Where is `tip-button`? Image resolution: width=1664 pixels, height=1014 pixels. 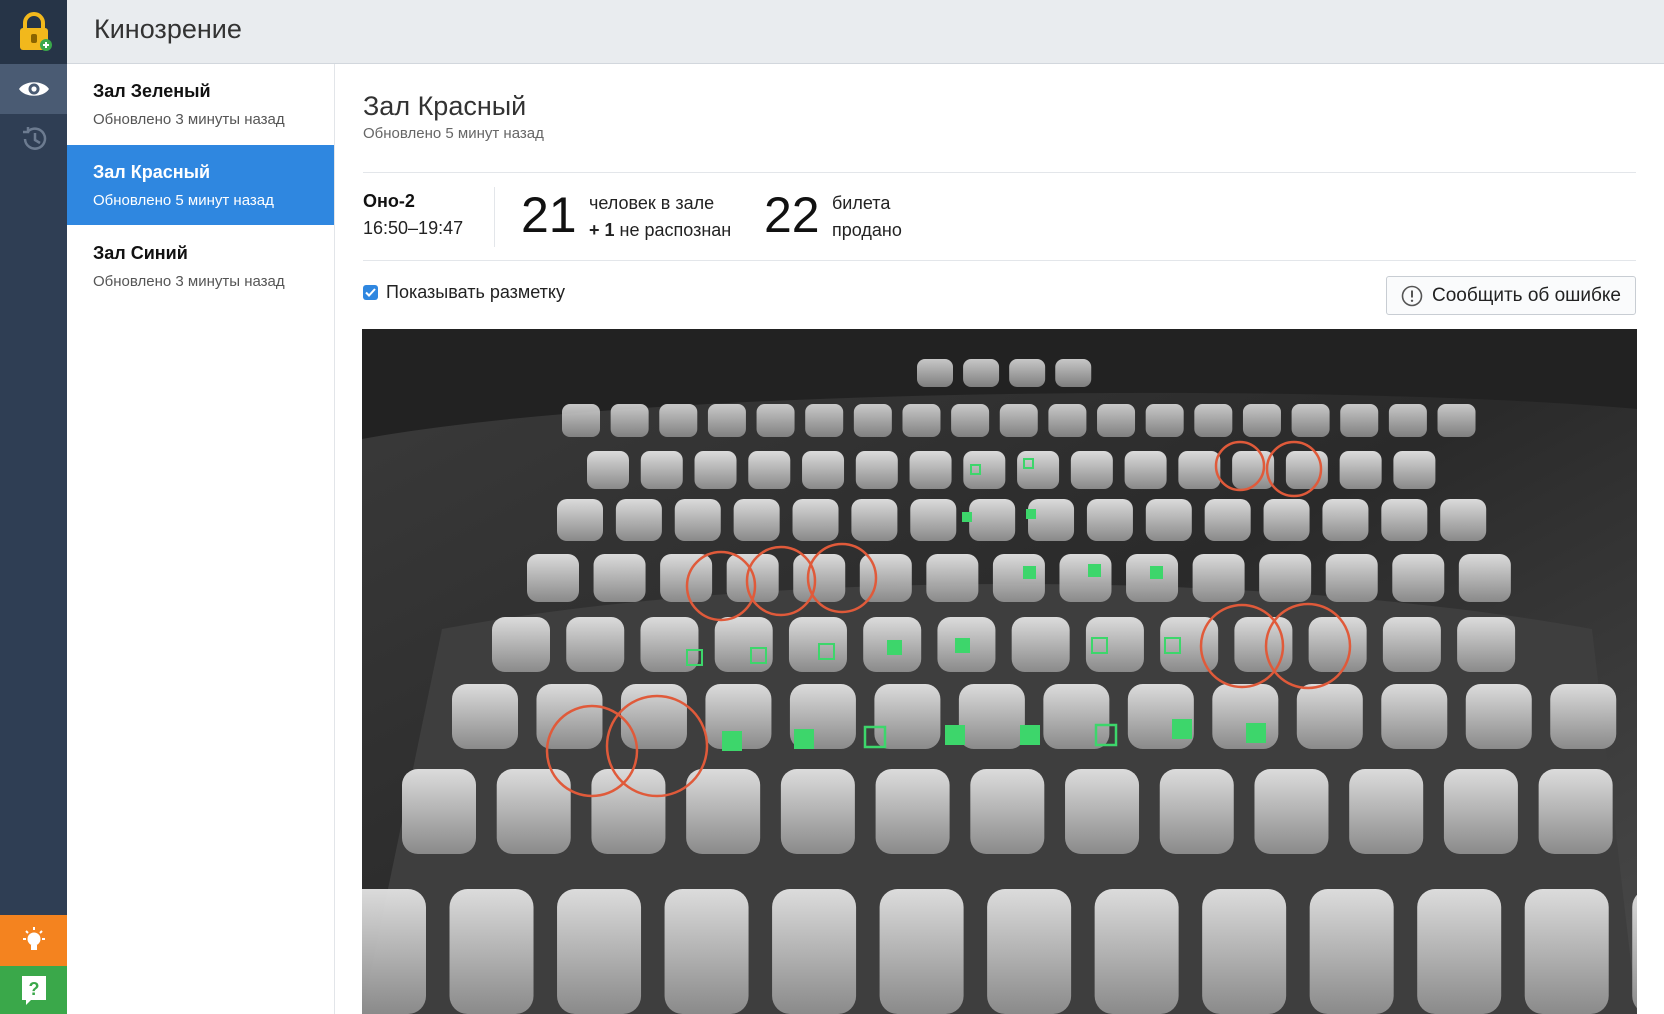 tip-button is located at coordinates (33, 940).